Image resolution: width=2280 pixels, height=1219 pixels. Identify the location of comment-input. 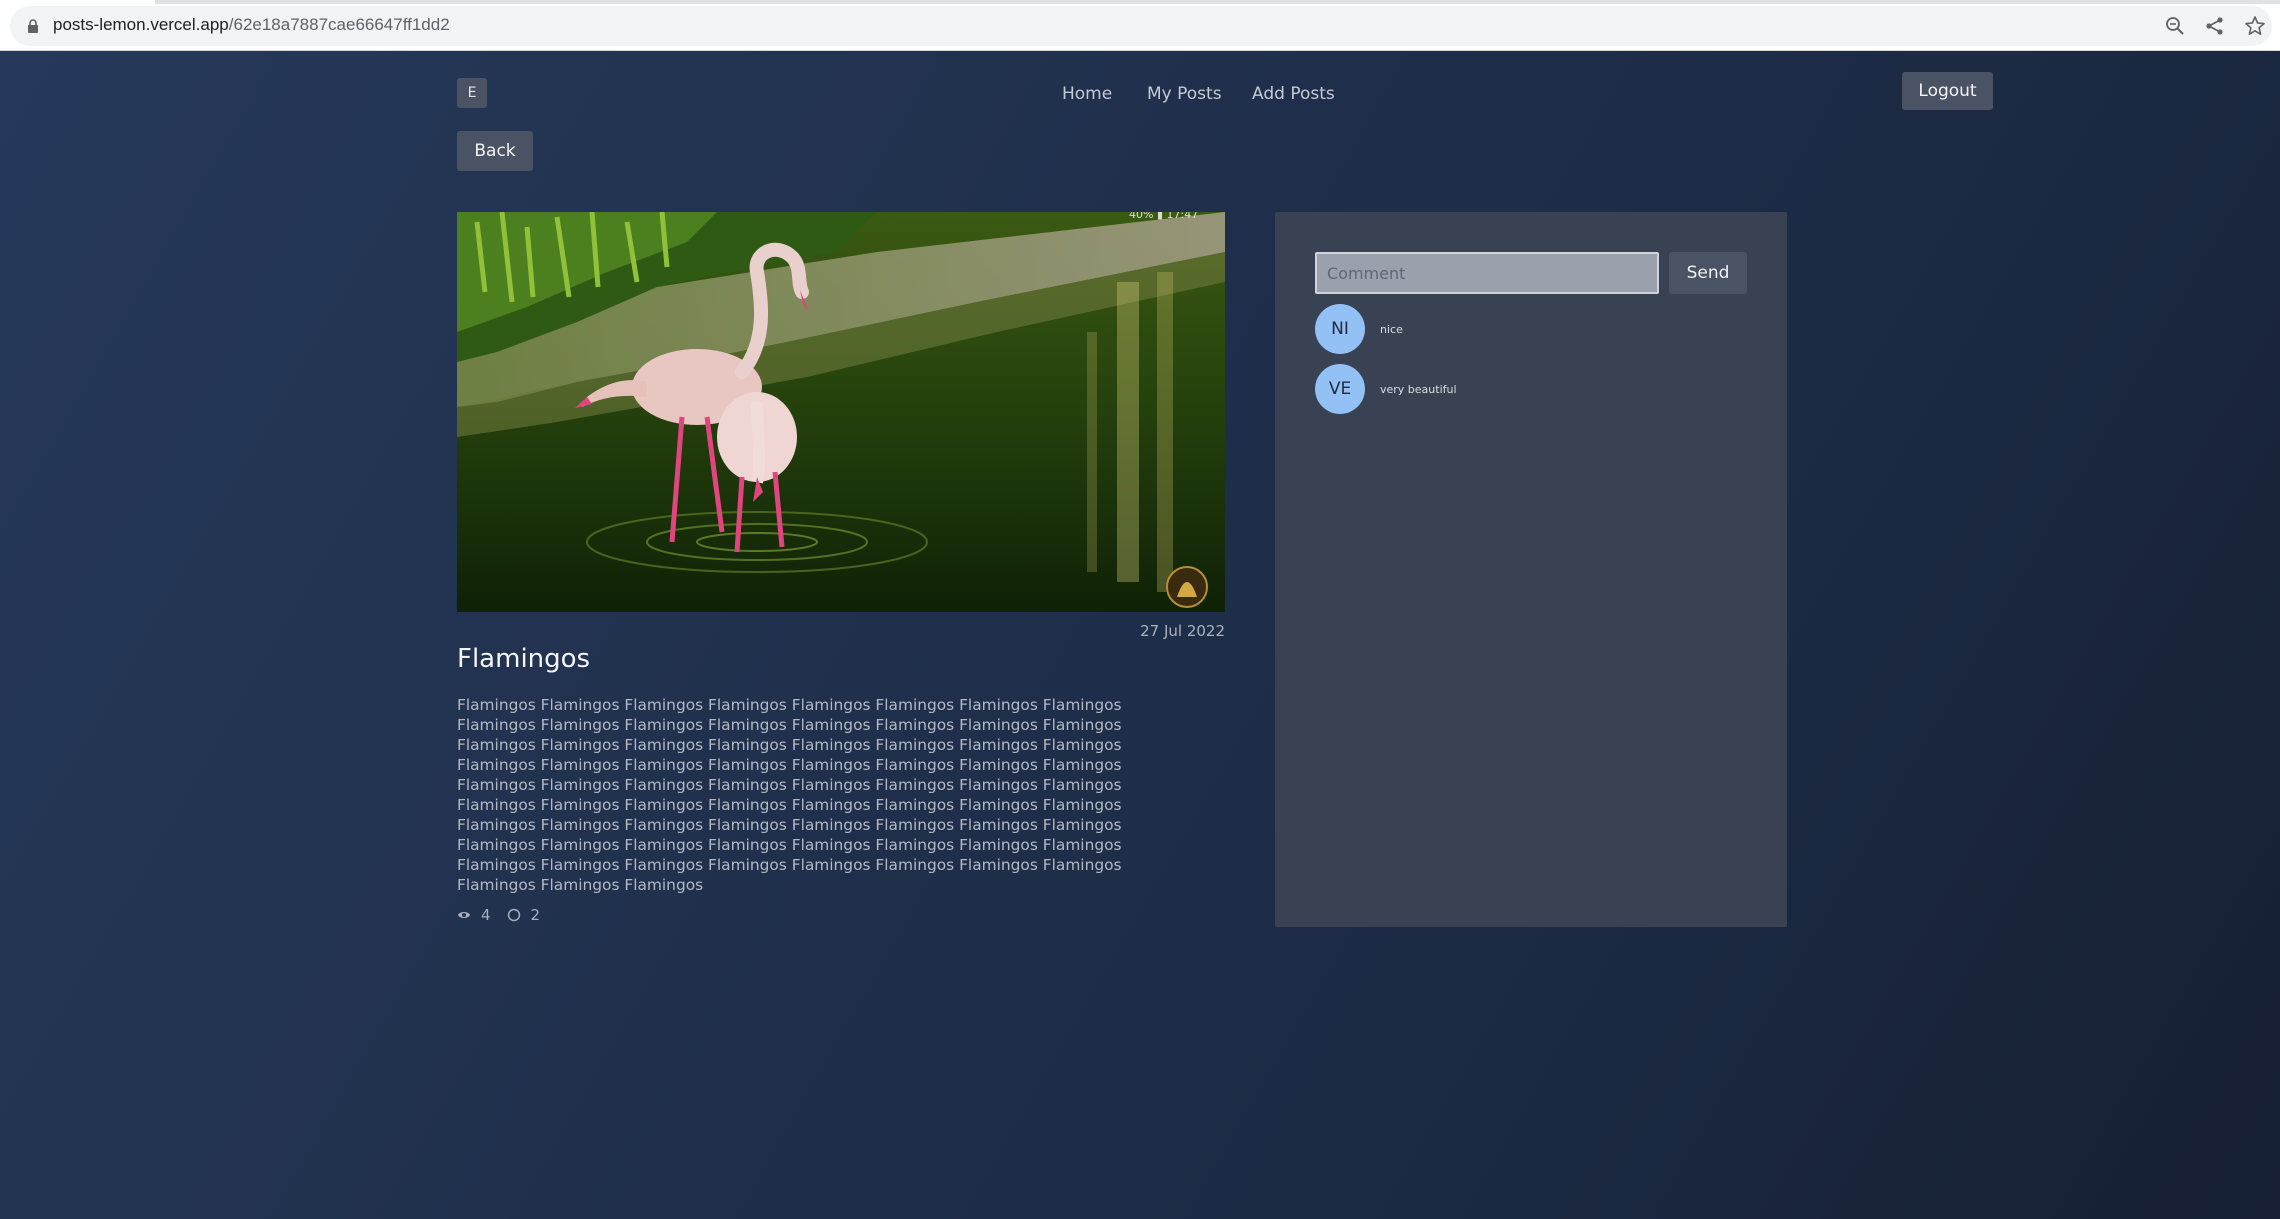
(1487, 273).